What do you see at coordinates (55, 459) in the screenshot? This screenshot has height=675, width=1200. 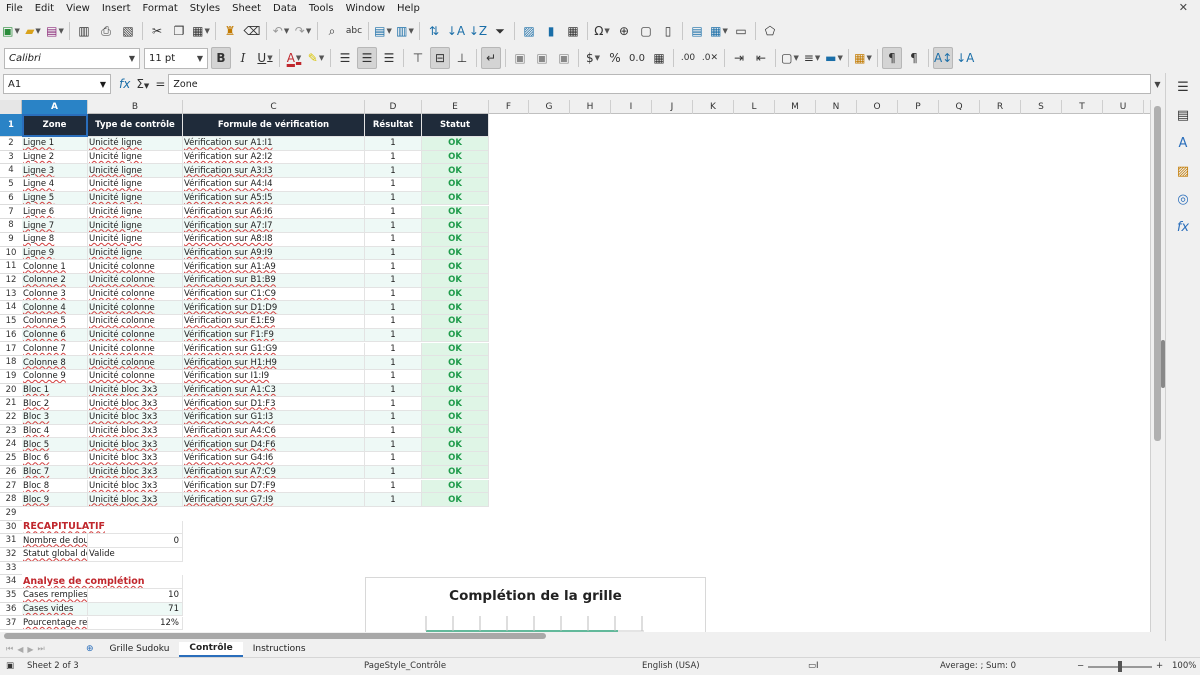 I see `zone-cell: Bloc 6` at bounding box center [55, 459].